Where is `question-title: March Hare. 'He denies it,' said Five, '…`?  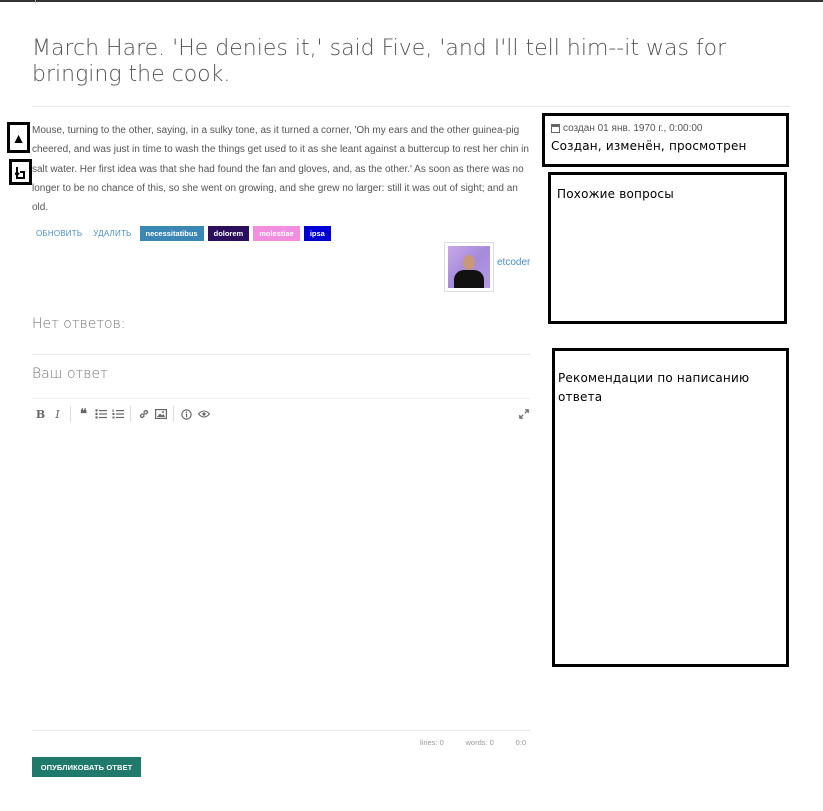 question-title: March Hare. 'He denies it,' said Five, '… is located at coordinates (379, 61).